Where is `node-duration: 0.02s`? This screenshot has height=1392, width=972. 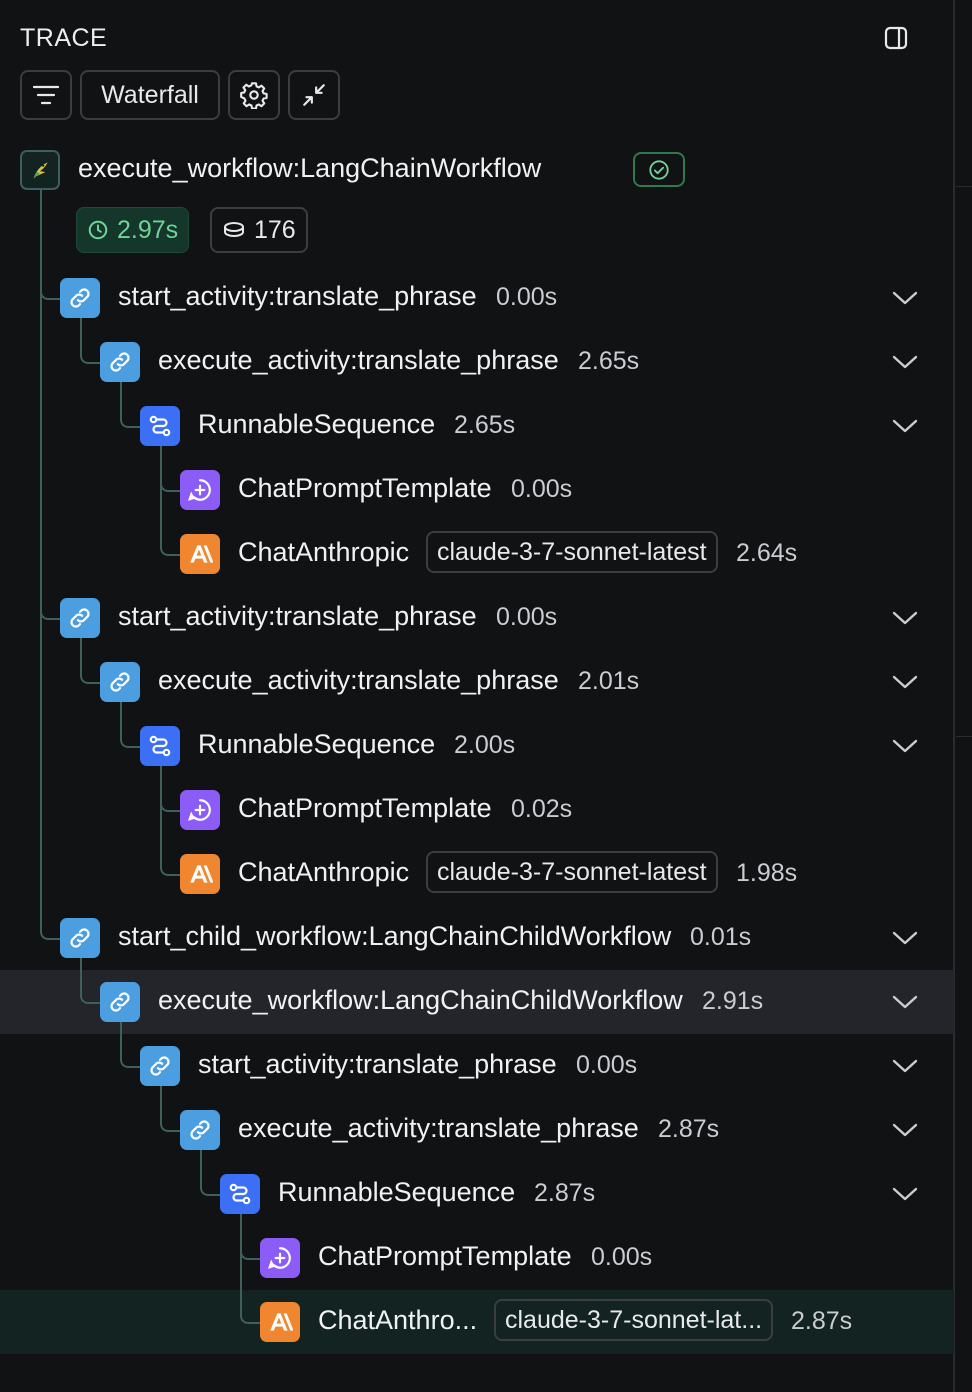
node-duration: 0.02s is located at coordinates (542, 809).